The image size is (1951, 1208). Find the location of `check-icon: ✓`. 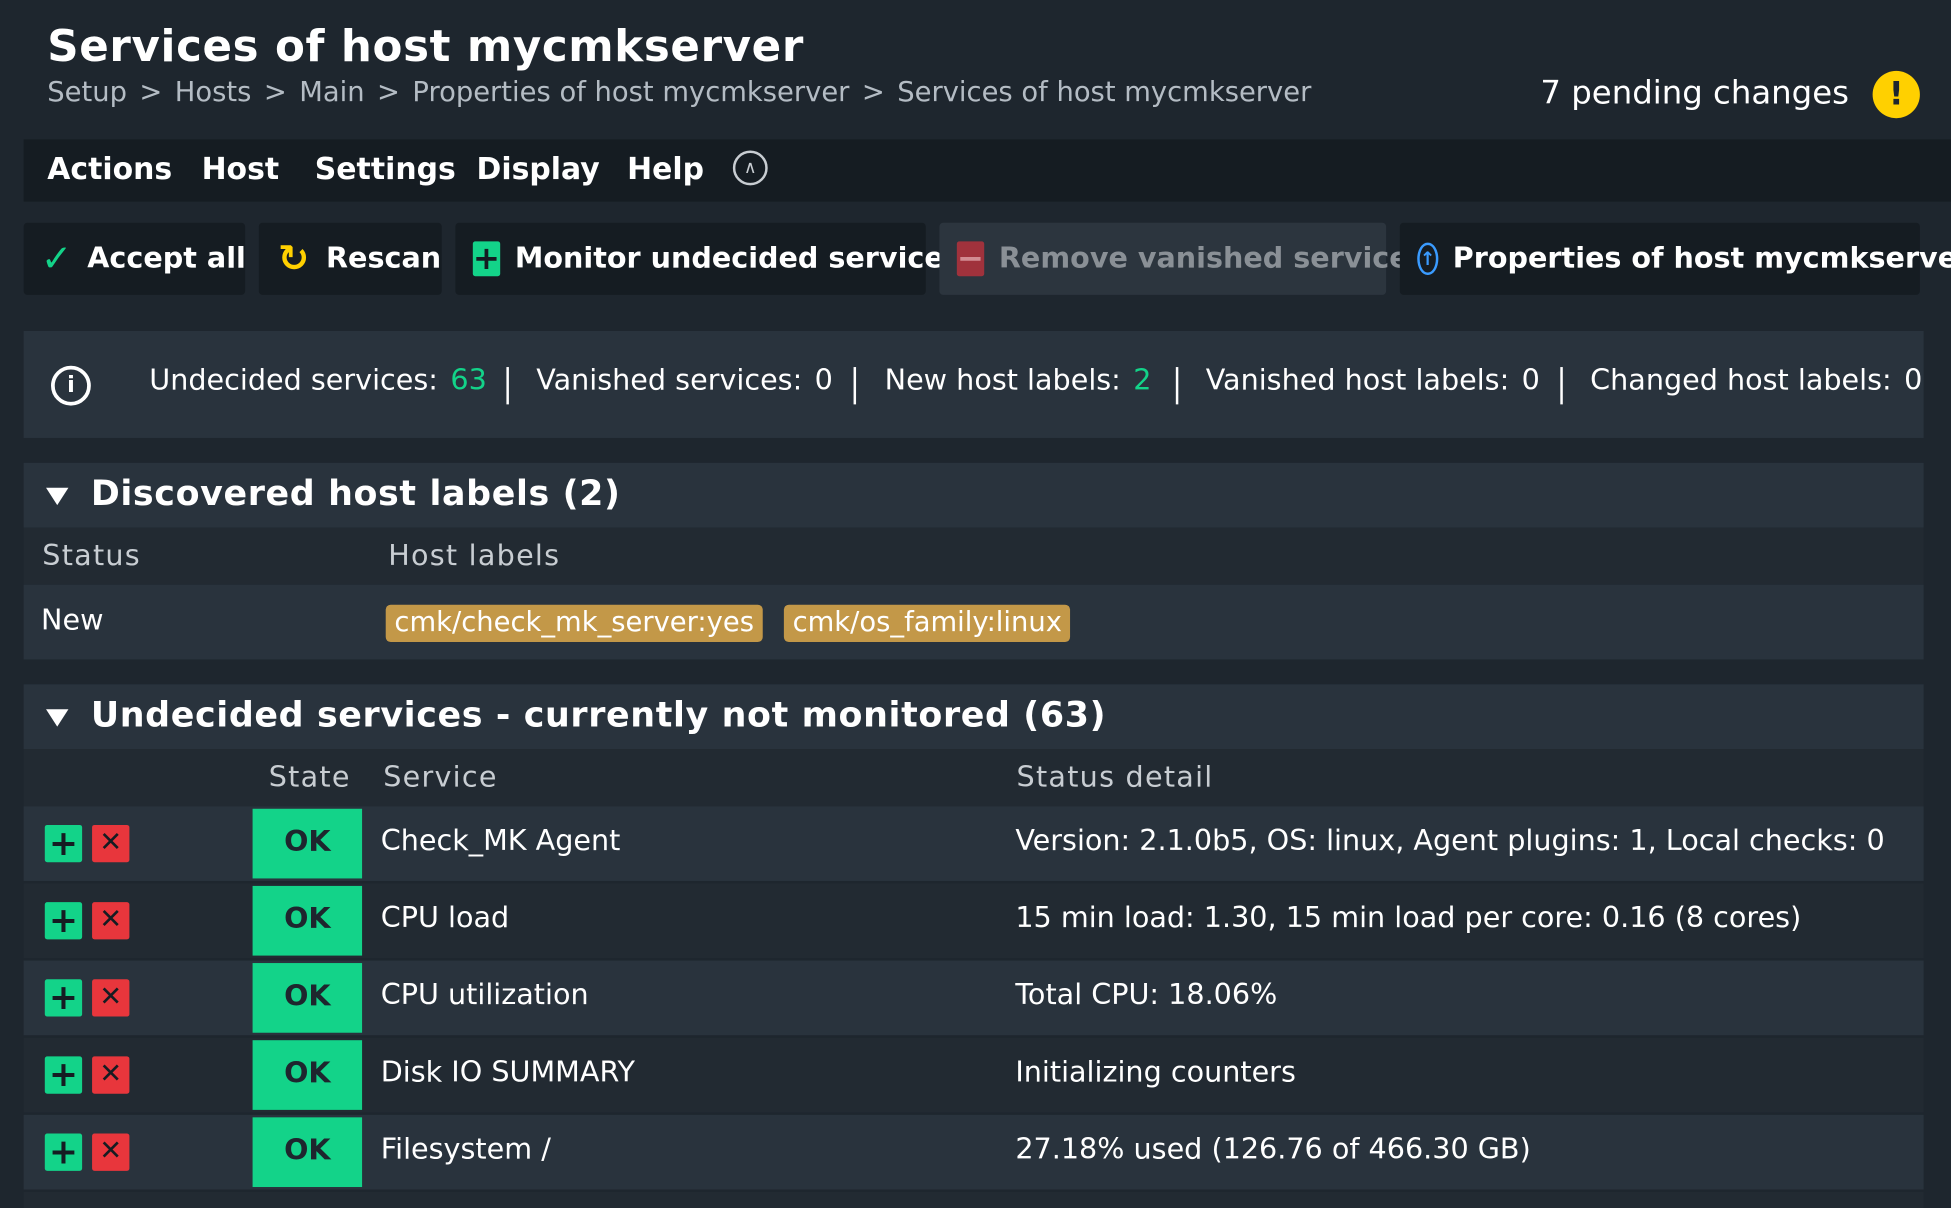

check-icon: ✓ is located at coordinates (57, 259).